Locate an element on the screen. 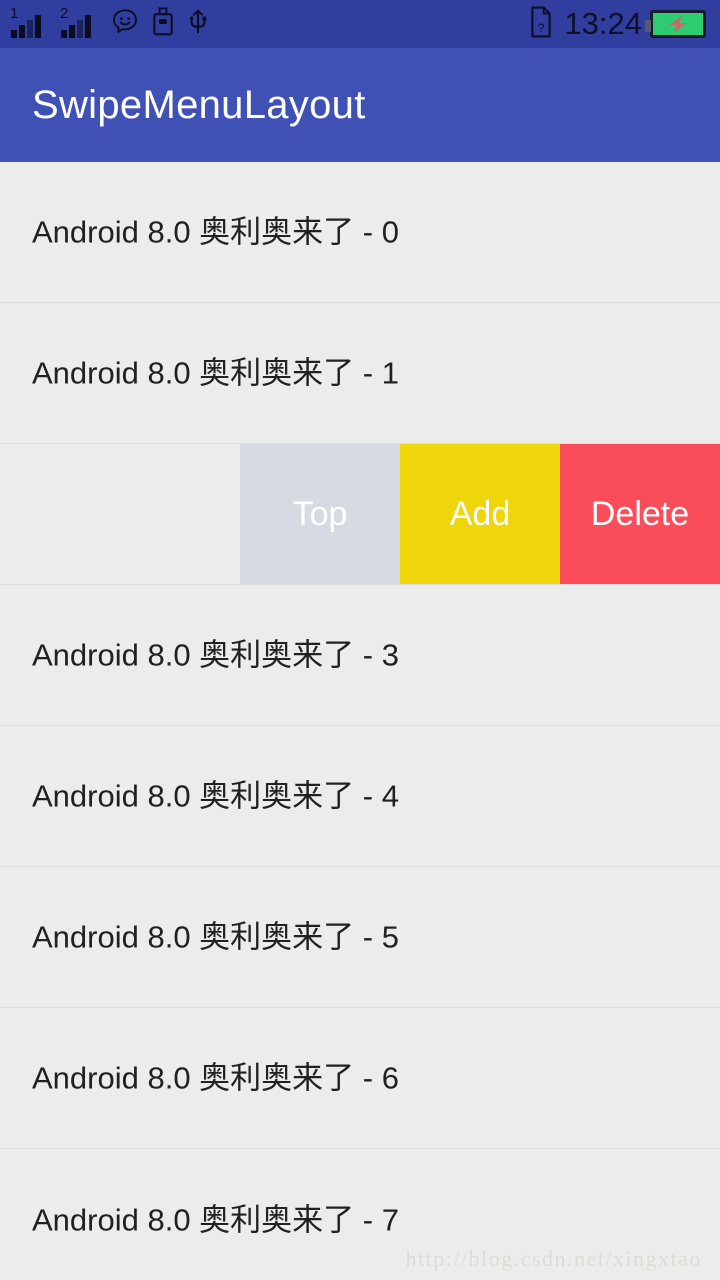 The width and height of the screenshot is (720, 1280). list-item-label: Android 8.0 奥利奥来了 - 4 is located at coordinates (215, 796).